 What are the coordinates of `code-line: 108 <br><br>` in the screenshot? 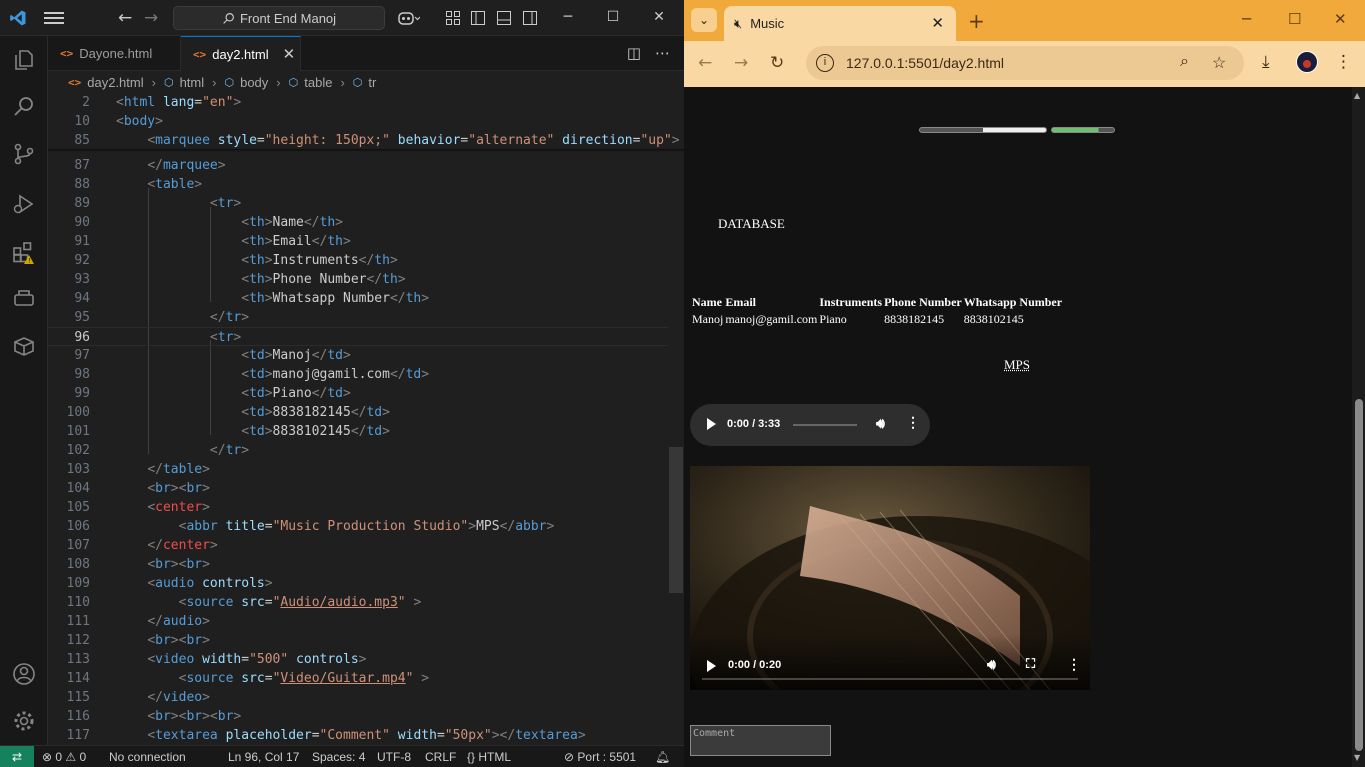 It's located at (138, 564).